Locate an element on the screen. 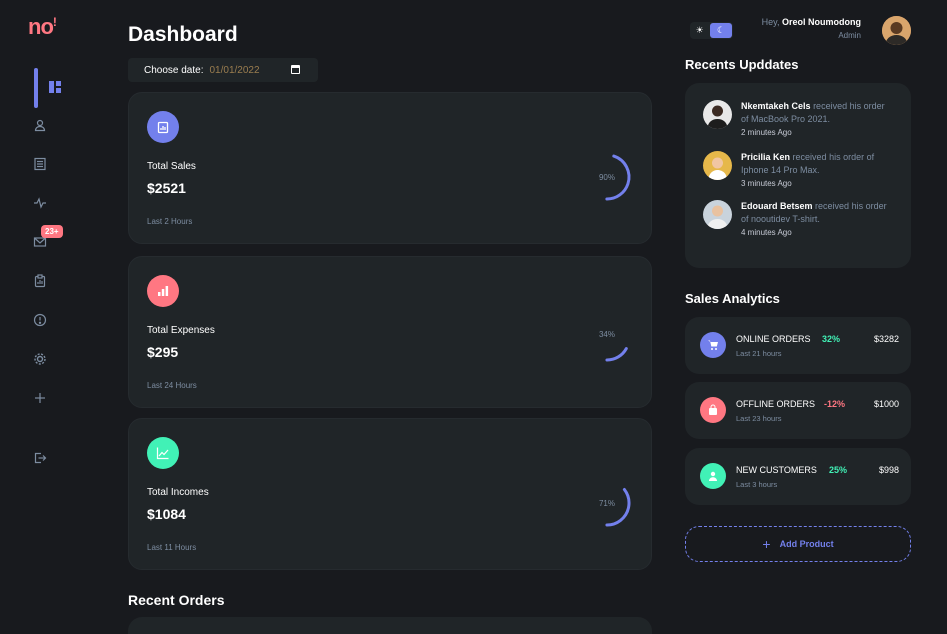 The height and width of the screenshot is (634, 947). profile-greeting: Hey, Oreol Noumodong is located at coordinates (811, 22).